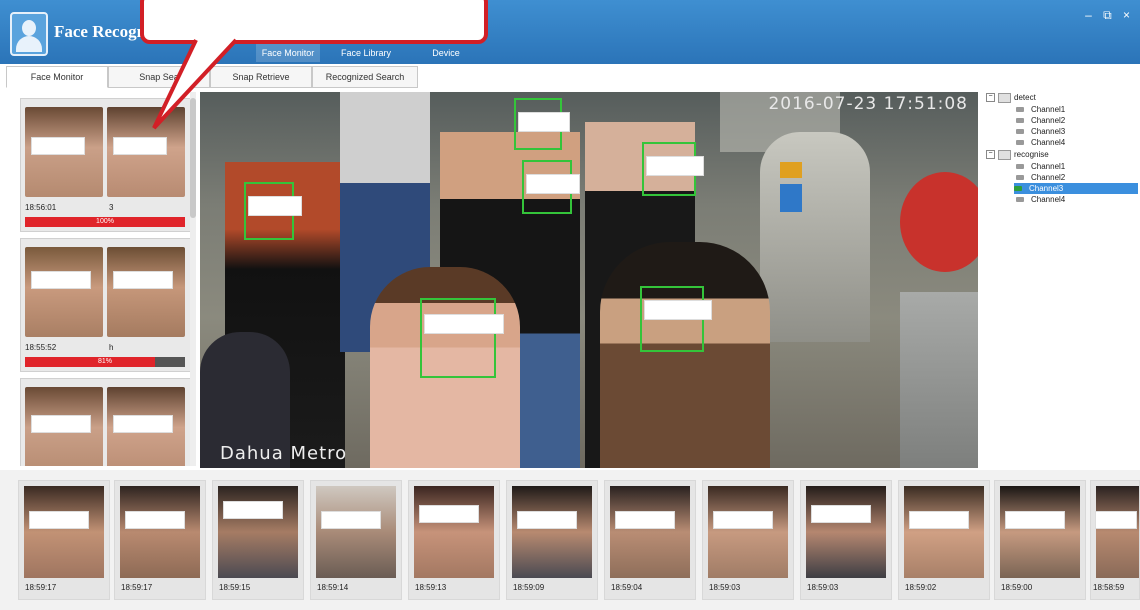  Describe the element at coordinates (261, 77) in the screenshot. I see `tab-snap-retrieve: Snap Retrieve` at that location.